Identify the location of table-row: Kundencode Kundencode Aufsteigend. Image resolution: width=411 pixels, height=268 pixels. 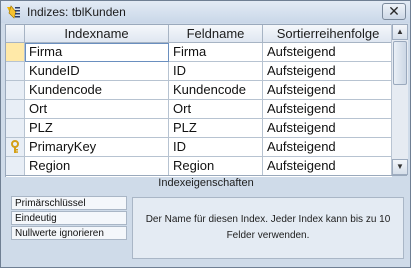
(199, 90).